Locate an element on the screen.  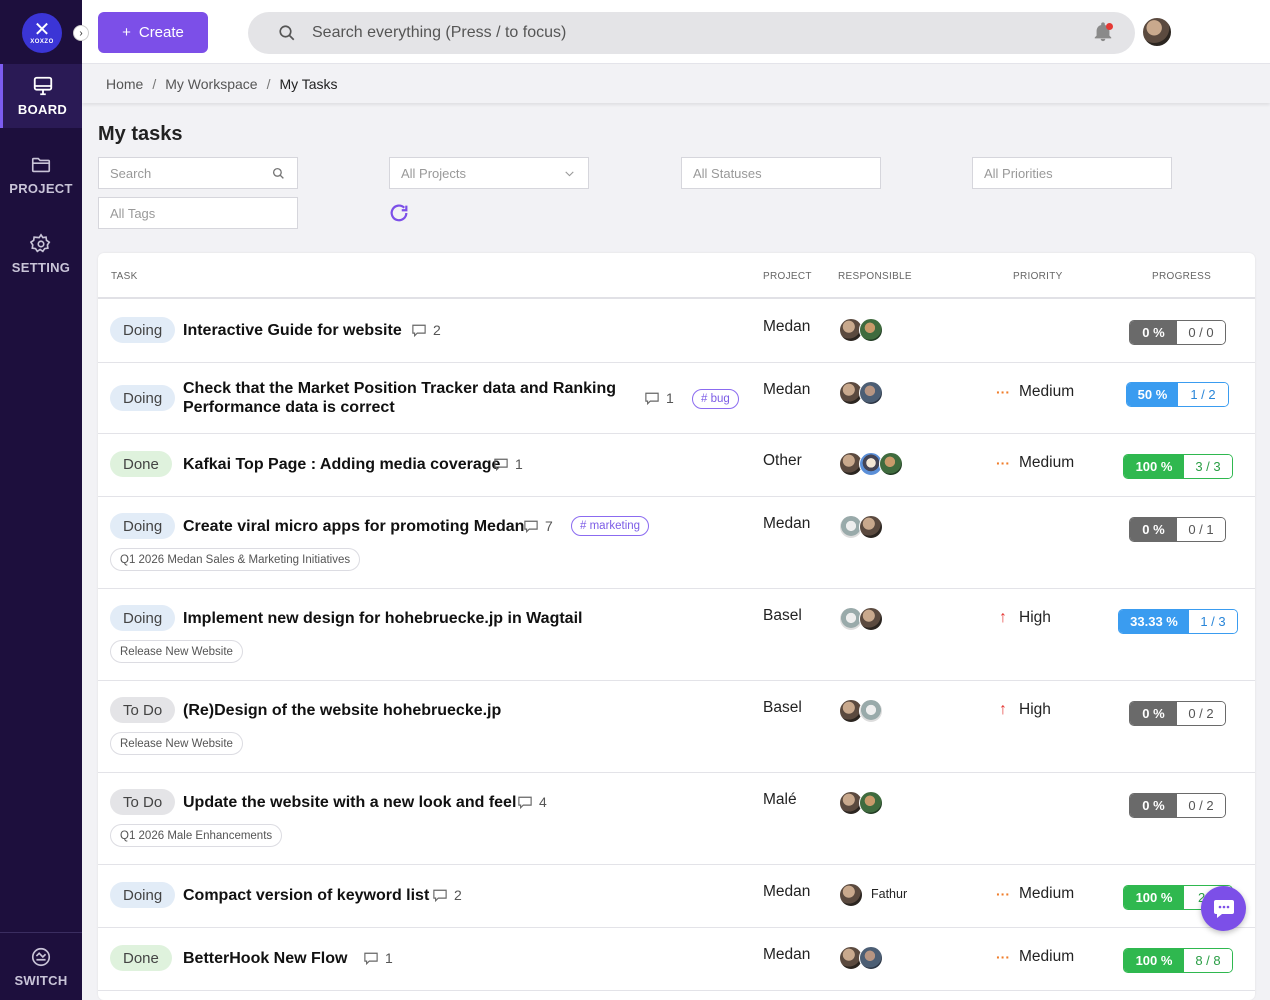
user-avatar is located at coordinates (1157, 32).